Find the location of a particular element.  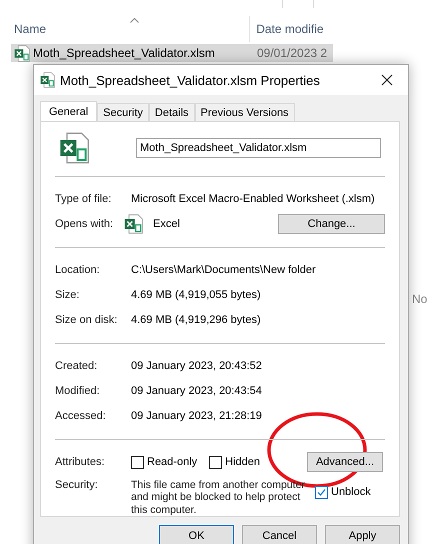

close-icon is located at coordinates (387, 80).